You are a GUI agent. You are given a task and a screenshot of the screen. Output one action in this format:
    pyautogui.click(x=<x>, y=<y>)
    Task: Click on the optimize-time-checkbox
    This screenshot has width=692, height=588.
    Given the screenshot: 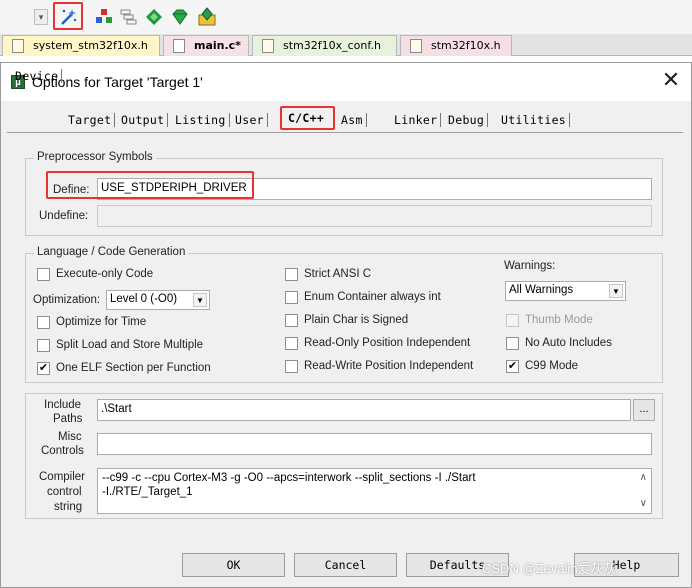 What is the action you would take?
    pyautogui.click(x=43, y=322)
    